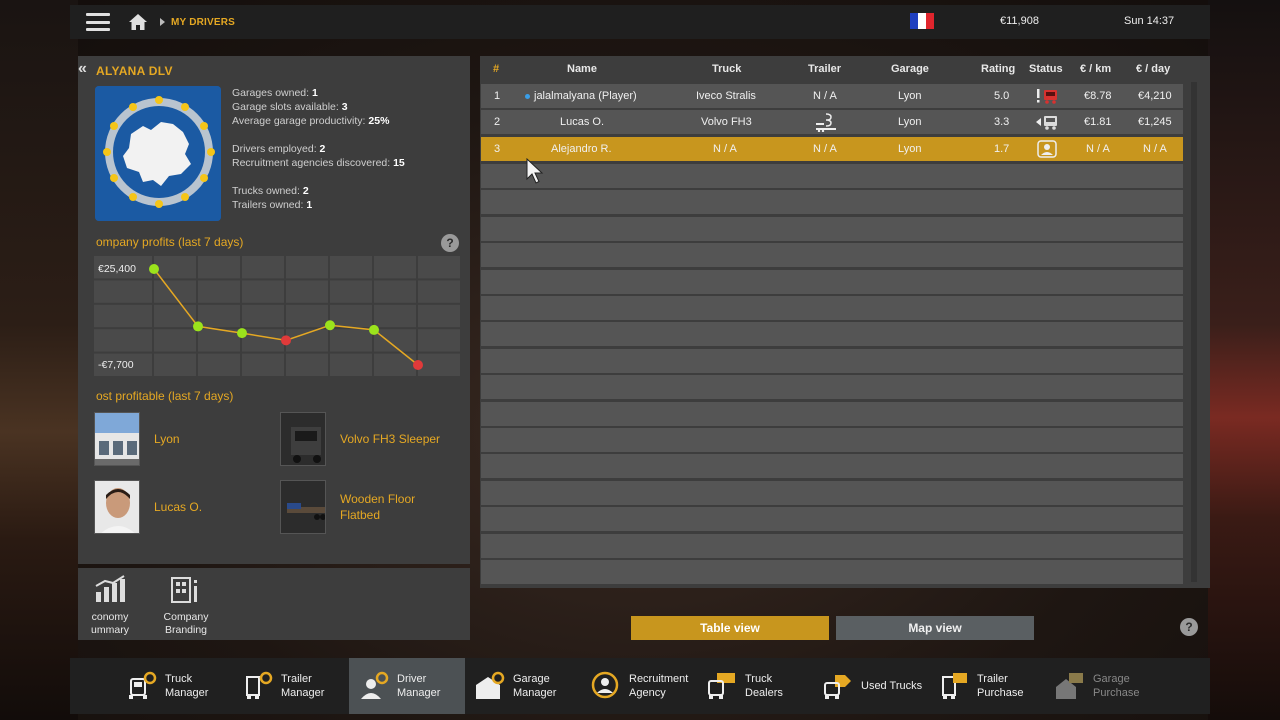  Describe the element at coordinates (523, 686) in the screenshot. I see `garage-manager-tab: Garage Manager` at that location.